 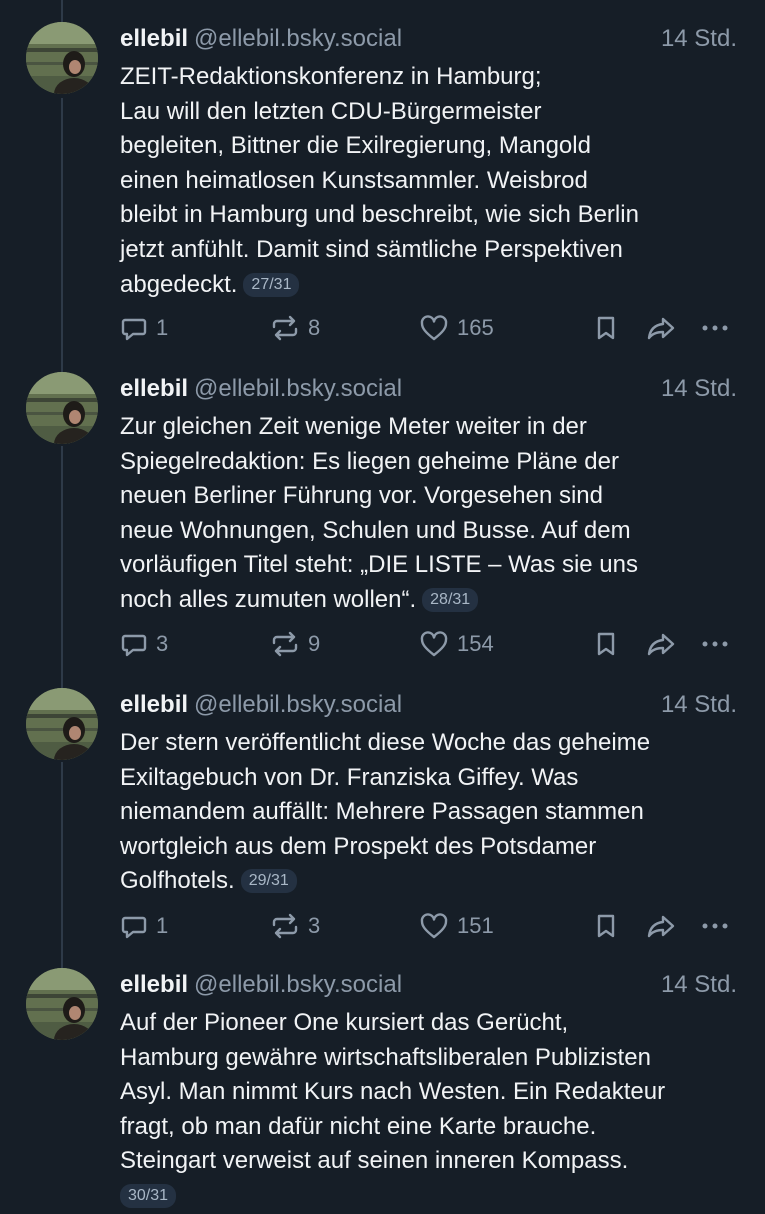 I want to click on post-text-line-last: Golfhotels., so click(x=177, y=881).